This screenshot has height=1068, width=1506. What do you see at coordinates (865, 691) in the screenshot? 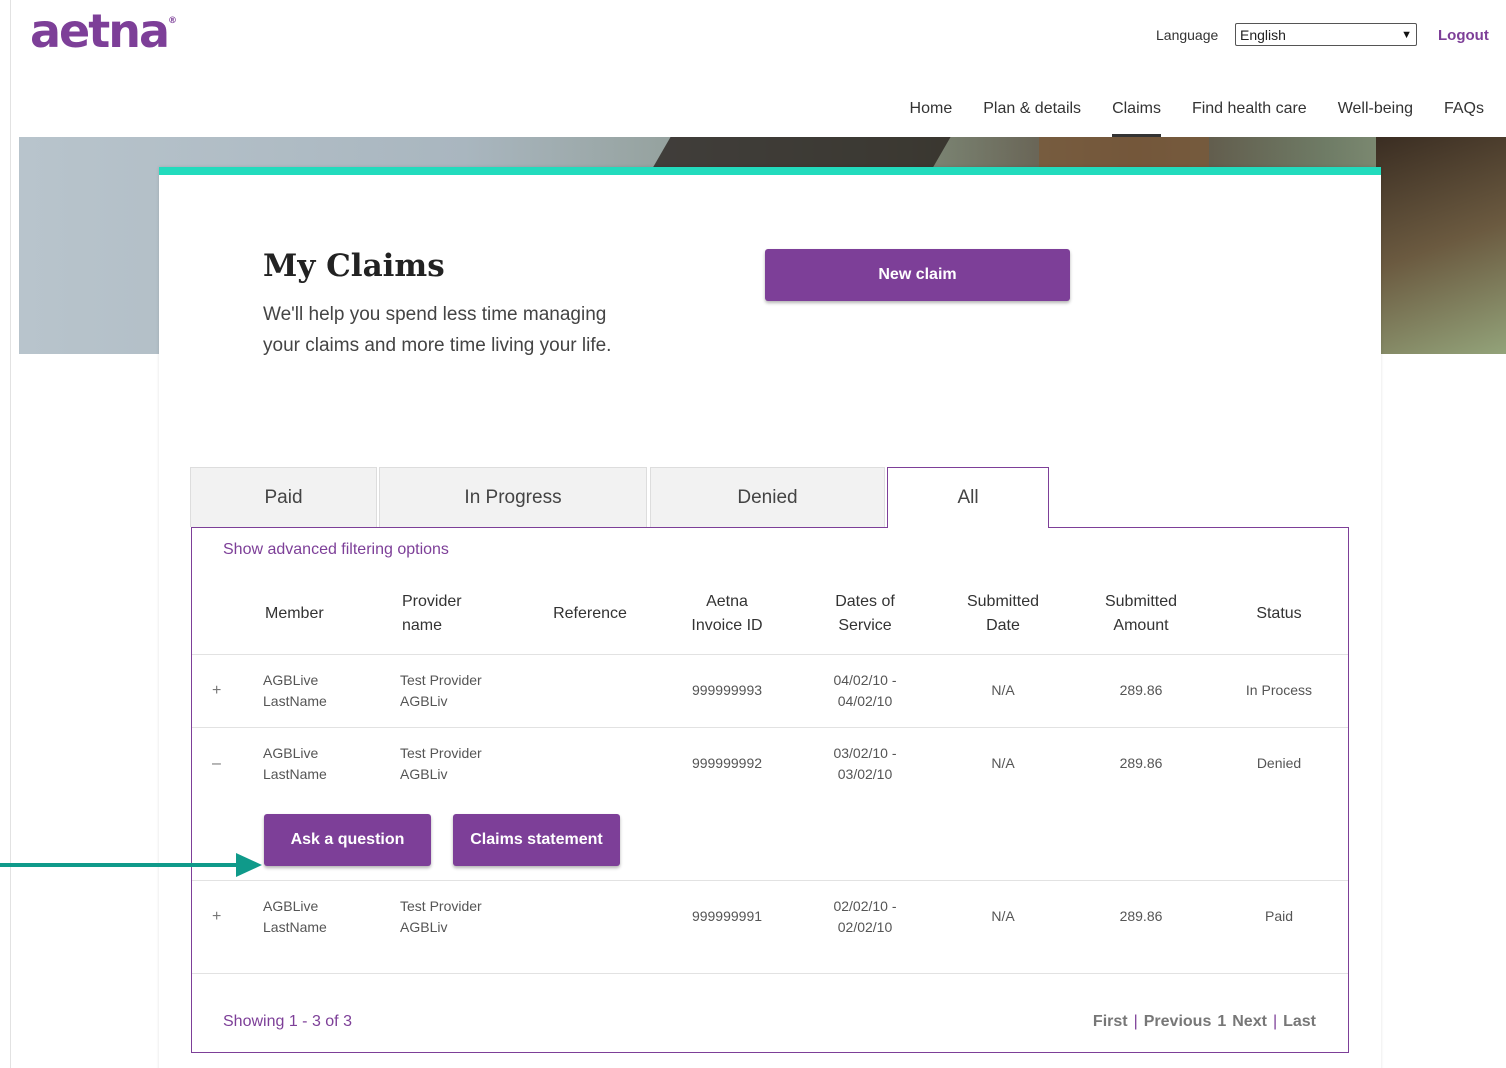
I see `cell-dates: 04/02/10 - 04/02/10` at bounding box center [865, 691].